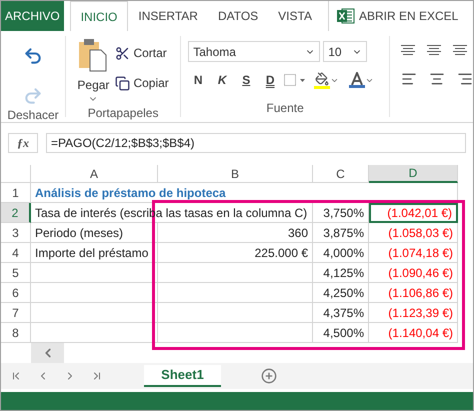 This screenshot has height=411, width=474. What do you see at coordinates (168, 16) in the screenshot?
I see `ribbon-tab: INSERTAR` at bounding box center [168, 16].